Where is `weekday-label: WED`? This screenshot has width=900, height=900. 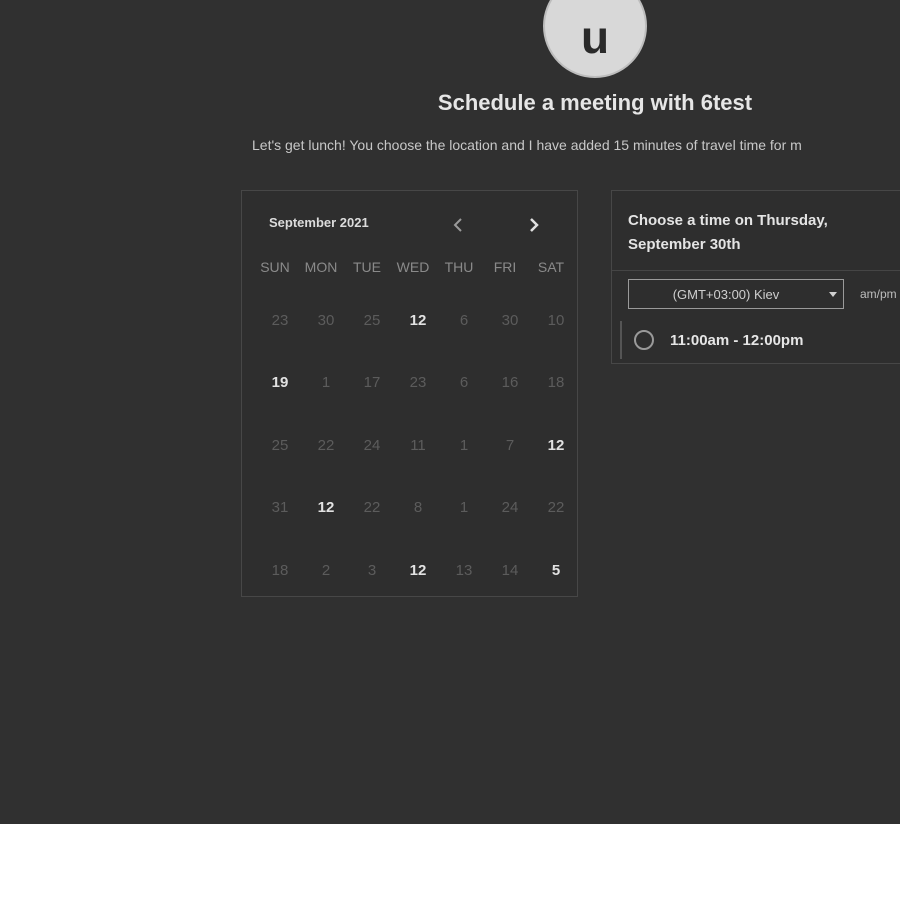 weekday-label: WED is located at coordinates (413, 267).